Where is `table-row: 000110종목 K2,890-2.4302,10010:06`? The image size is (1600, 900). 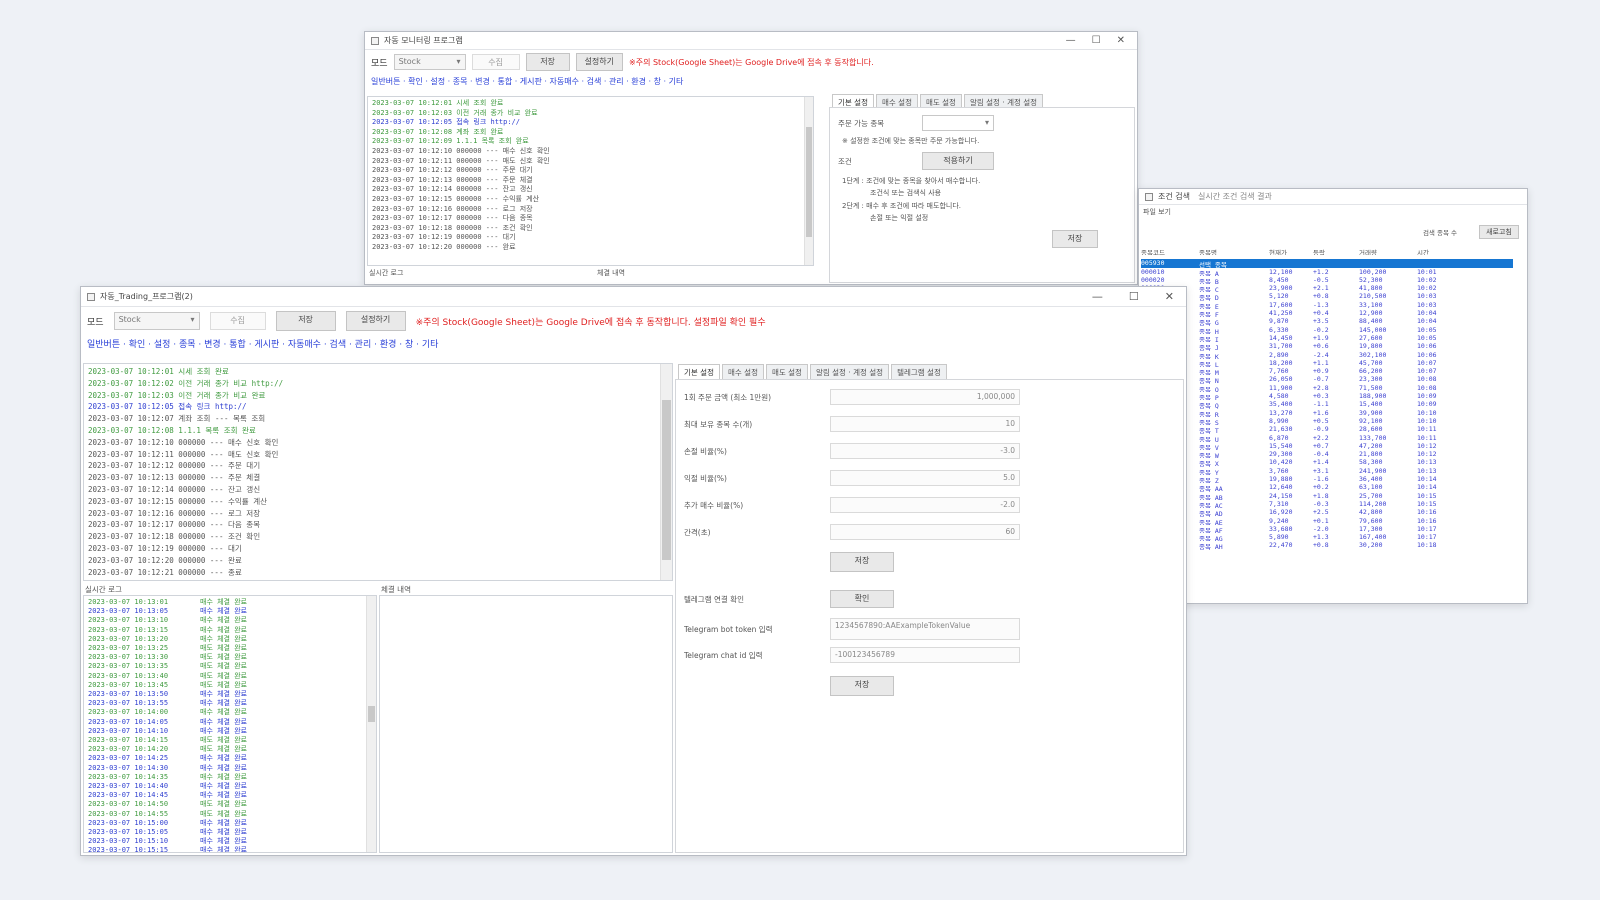
table-row: 000110종목 K2,890-2.4302,10010:06 is located at coordinates (1327, 355).